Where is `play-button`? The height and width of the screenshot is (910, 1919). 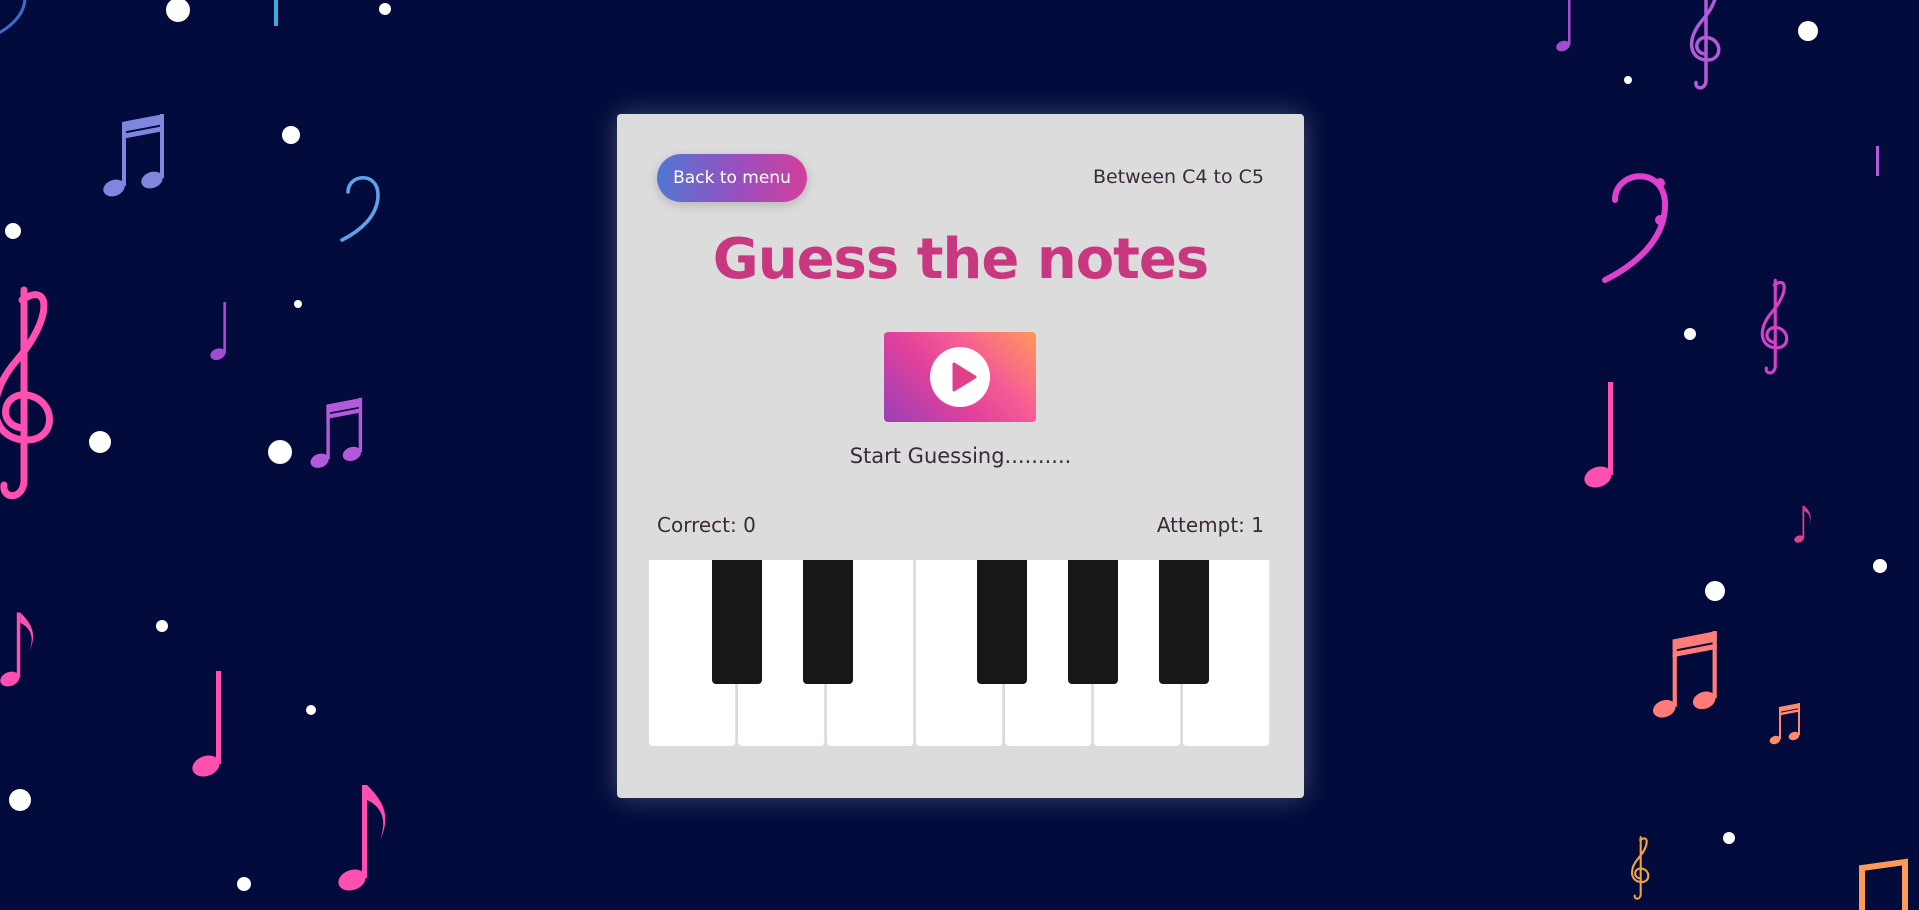
play-button is located at coordinates (960, 377).